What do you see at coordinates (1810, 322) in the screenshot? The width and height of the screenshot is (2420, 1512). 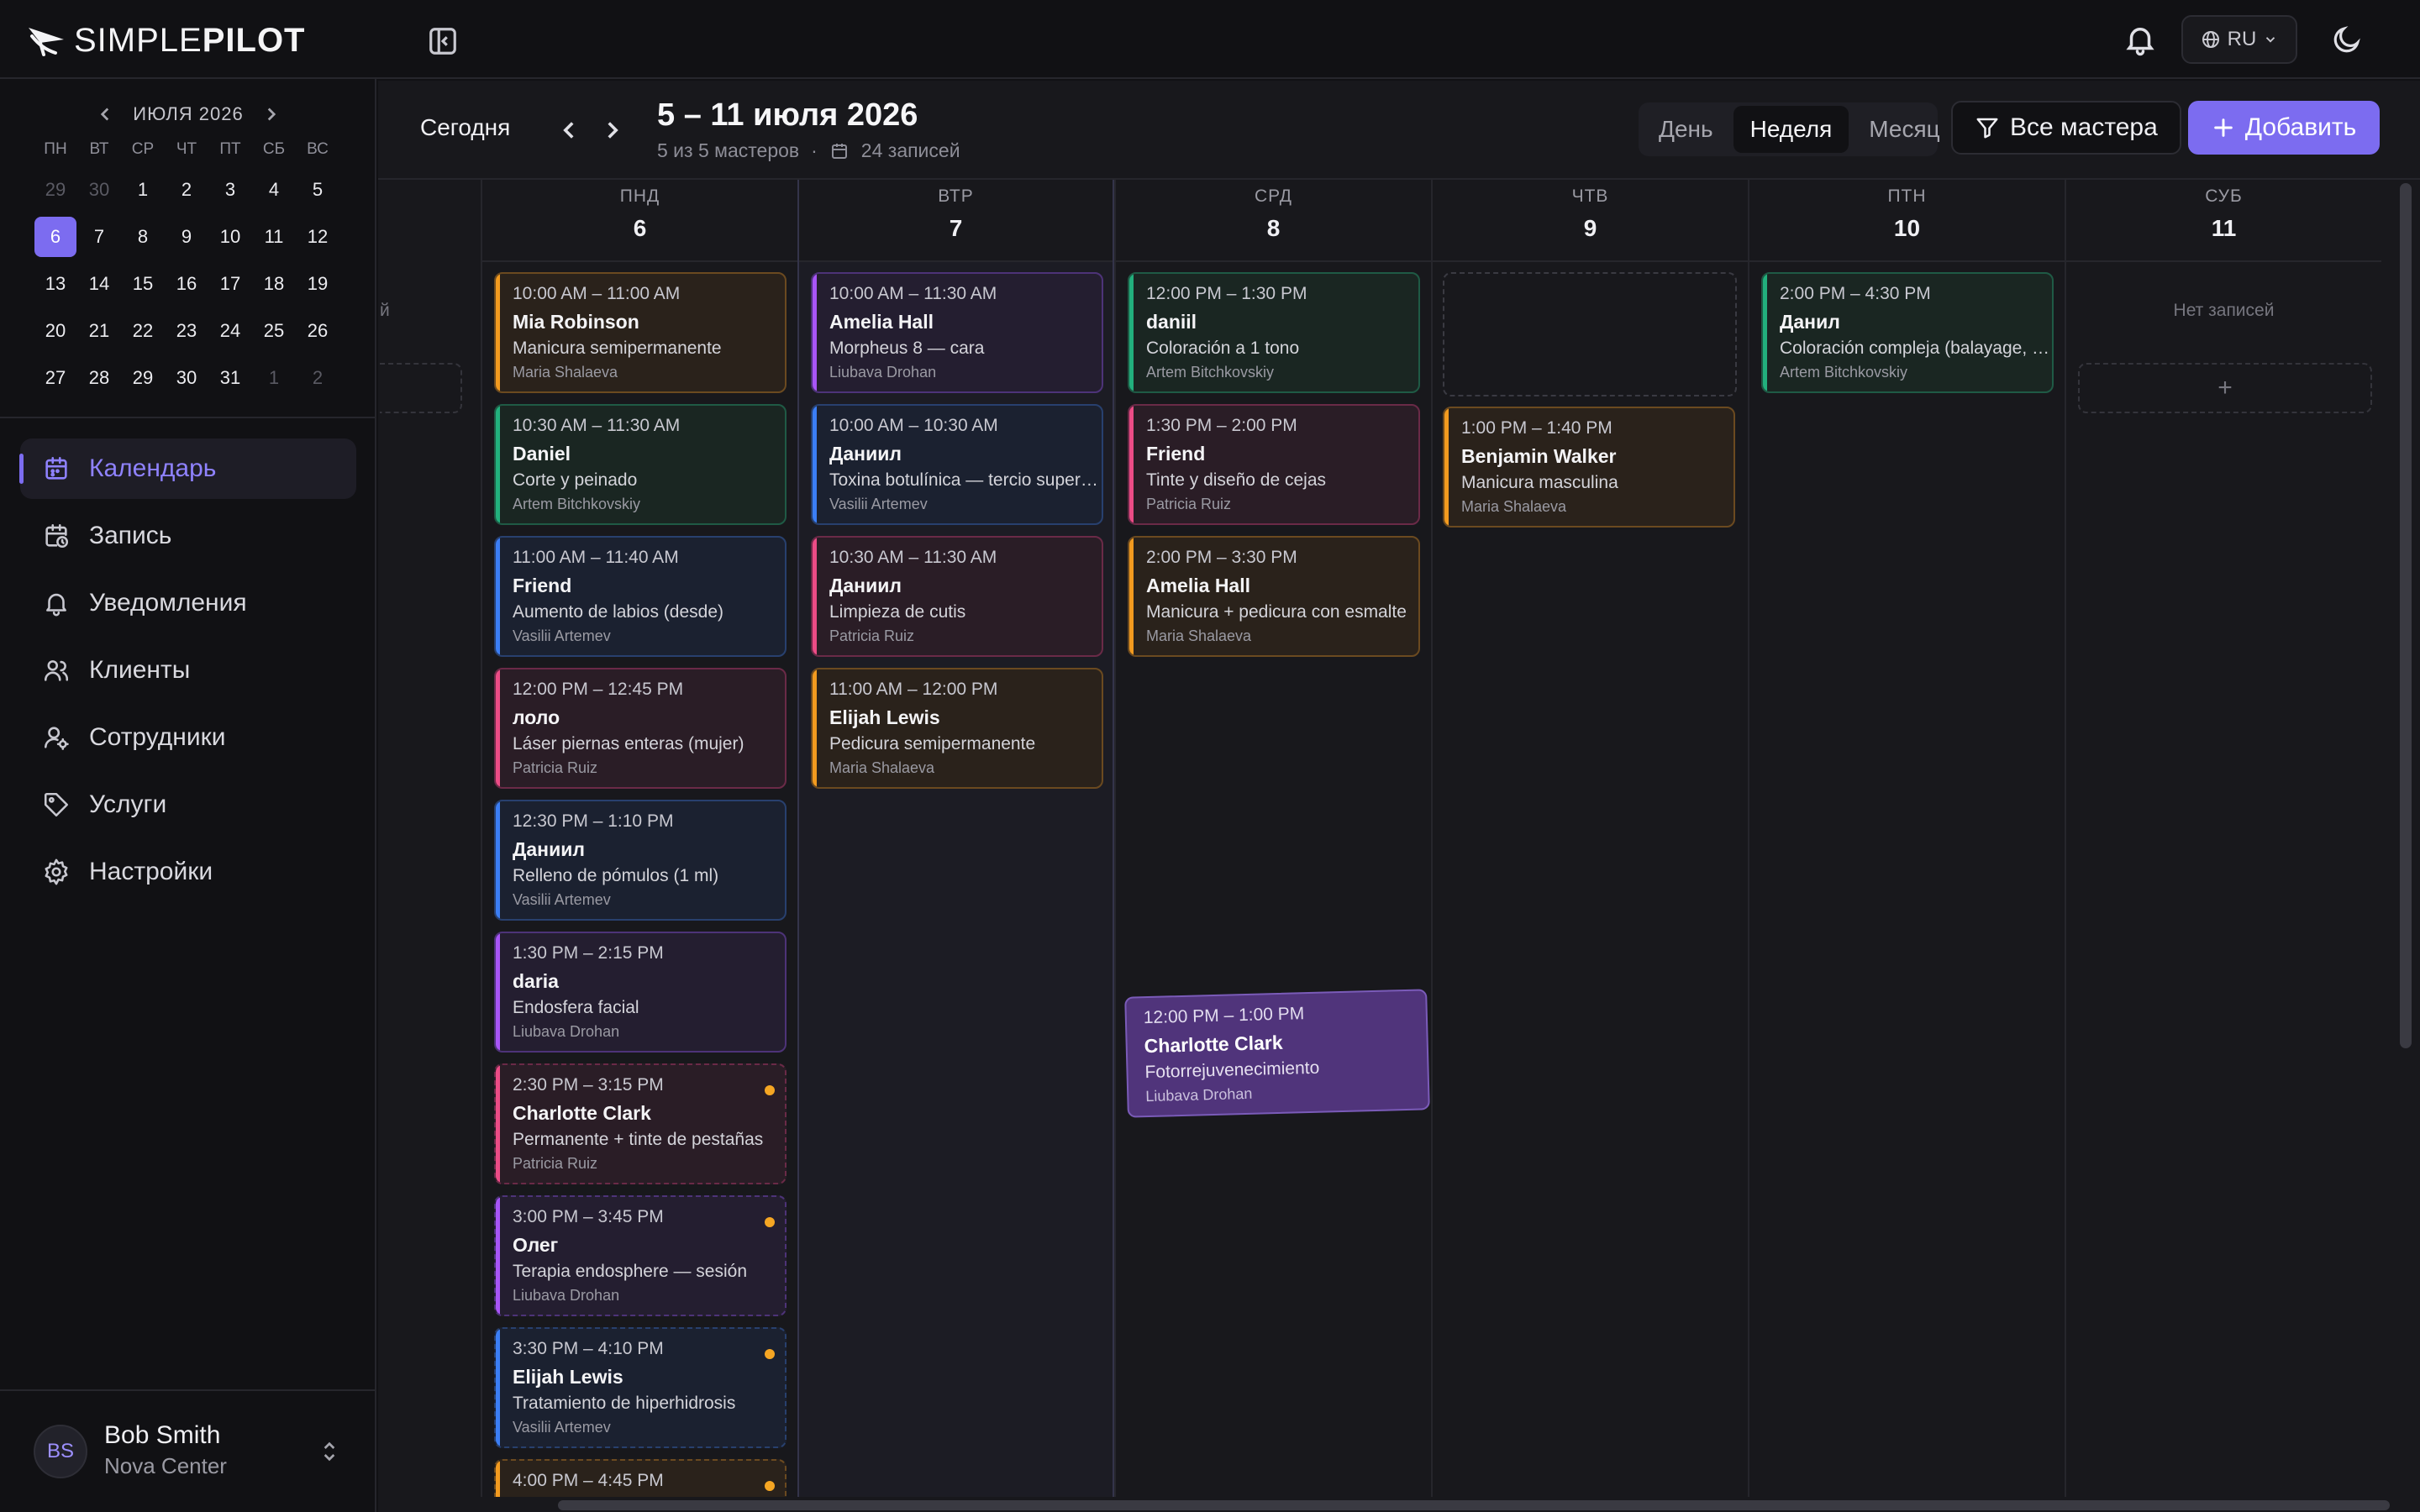 I see `appointment-client: Данил` at bounding box center [1810, 322].